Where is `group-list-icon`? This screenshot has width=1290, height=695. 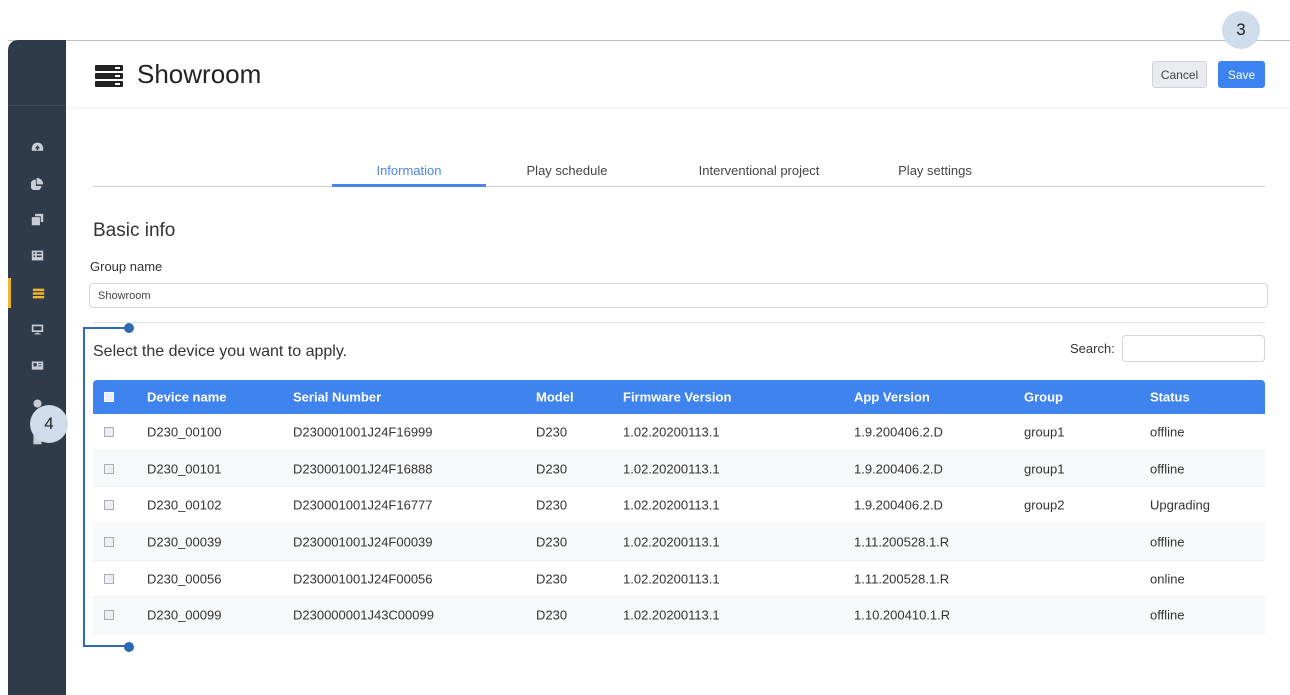 group-list-icon is located at coordinates (109, 76).